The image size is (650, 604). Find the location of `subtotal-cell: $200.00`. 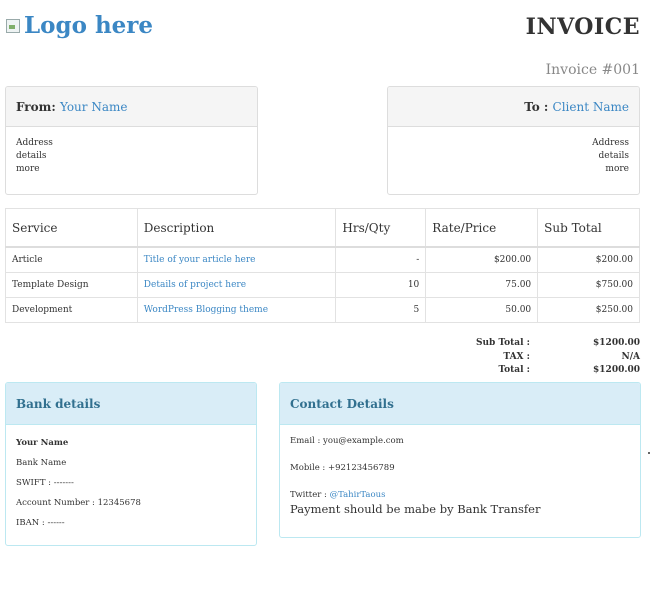

subtotal-cell: $200.00 is located at coordinates (588, 259).